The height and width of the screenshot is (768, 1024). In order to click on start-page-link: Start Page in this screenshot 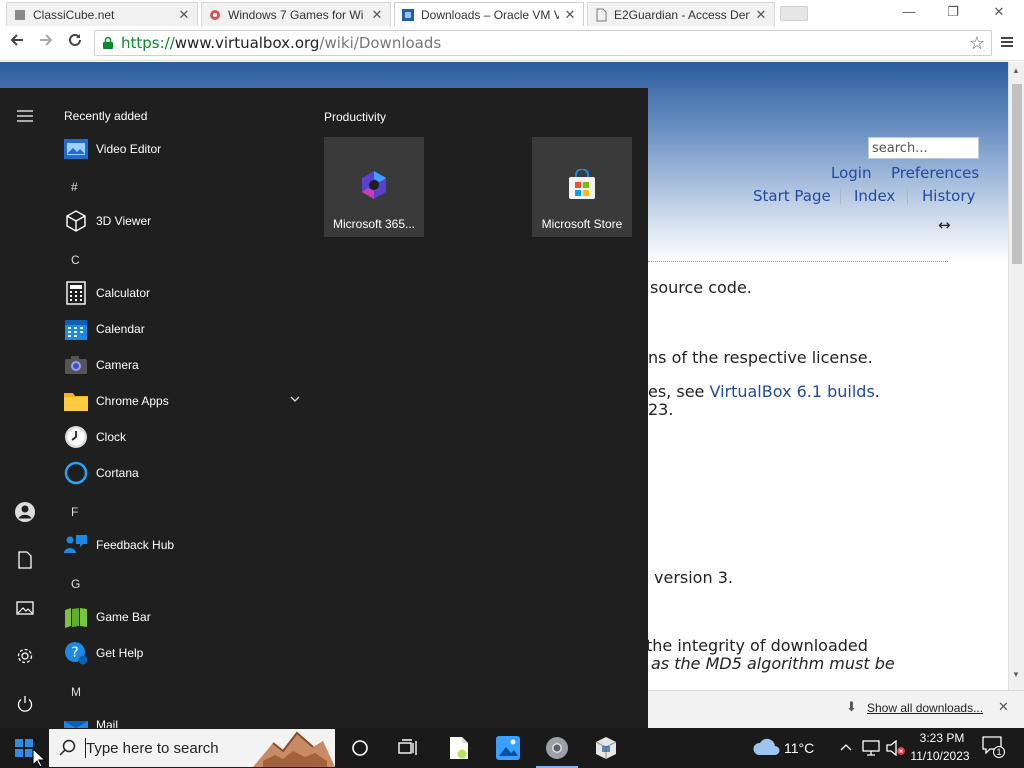, I will do `click(792, 196)`.